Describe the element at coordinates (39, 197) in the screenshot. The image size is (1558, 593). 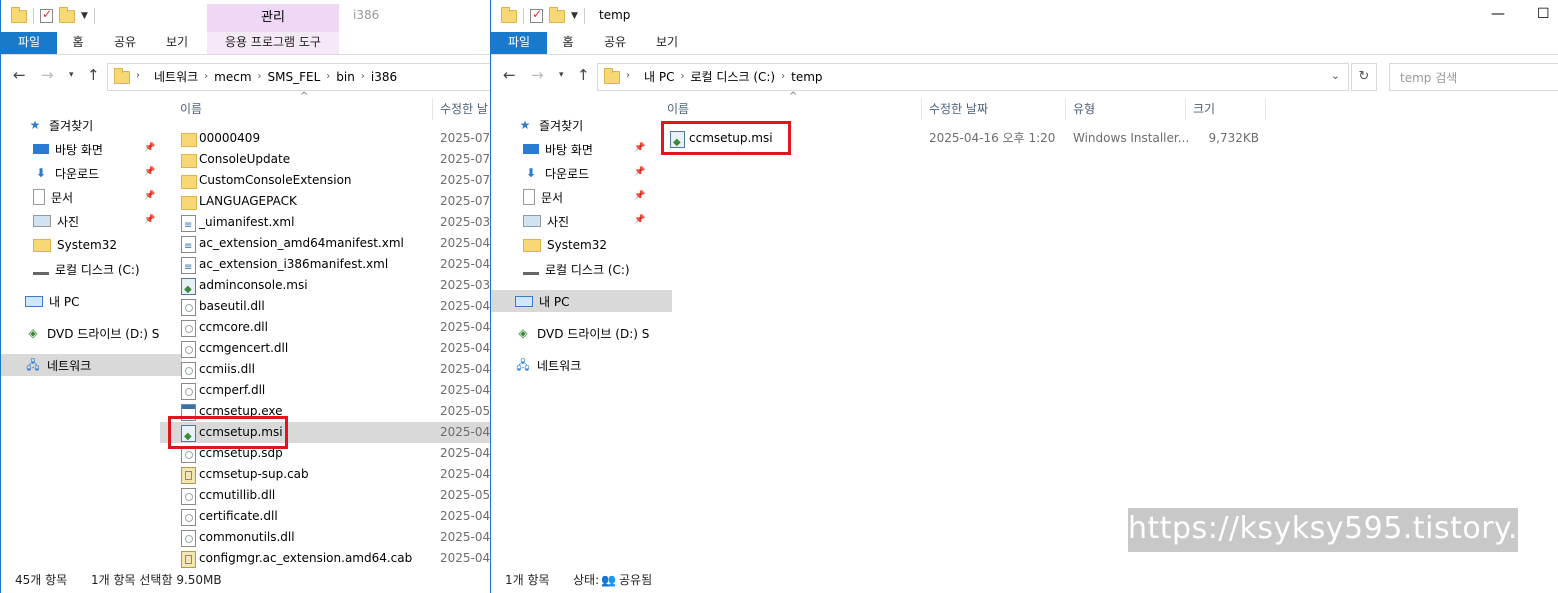
I see `documents-icon` at that location.